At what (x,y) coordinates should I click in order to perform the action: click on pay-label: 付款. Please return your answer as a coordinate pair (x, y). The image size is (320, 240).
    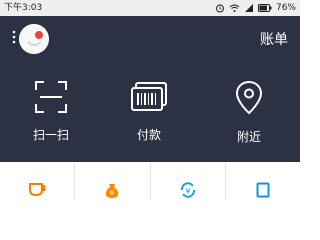
    Looking at the image, I should click on (148, 135).